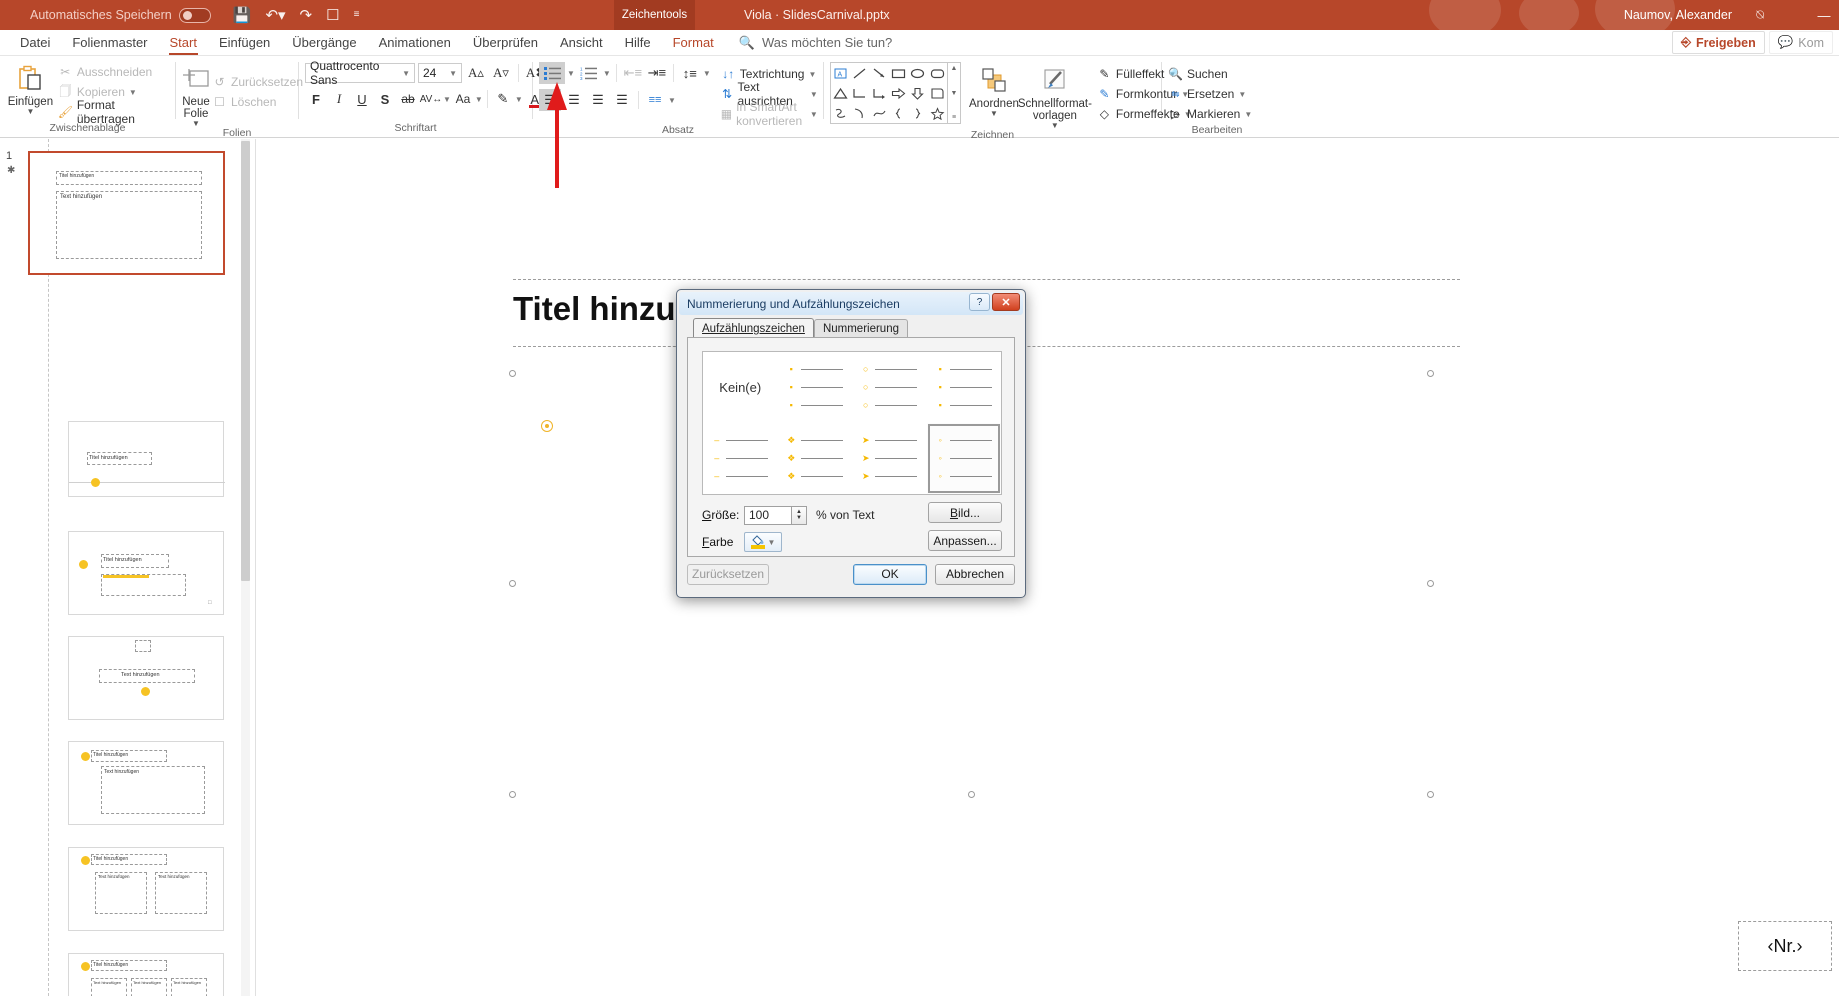  I want to click on dialog-help-button: ?, so click(979, 302).